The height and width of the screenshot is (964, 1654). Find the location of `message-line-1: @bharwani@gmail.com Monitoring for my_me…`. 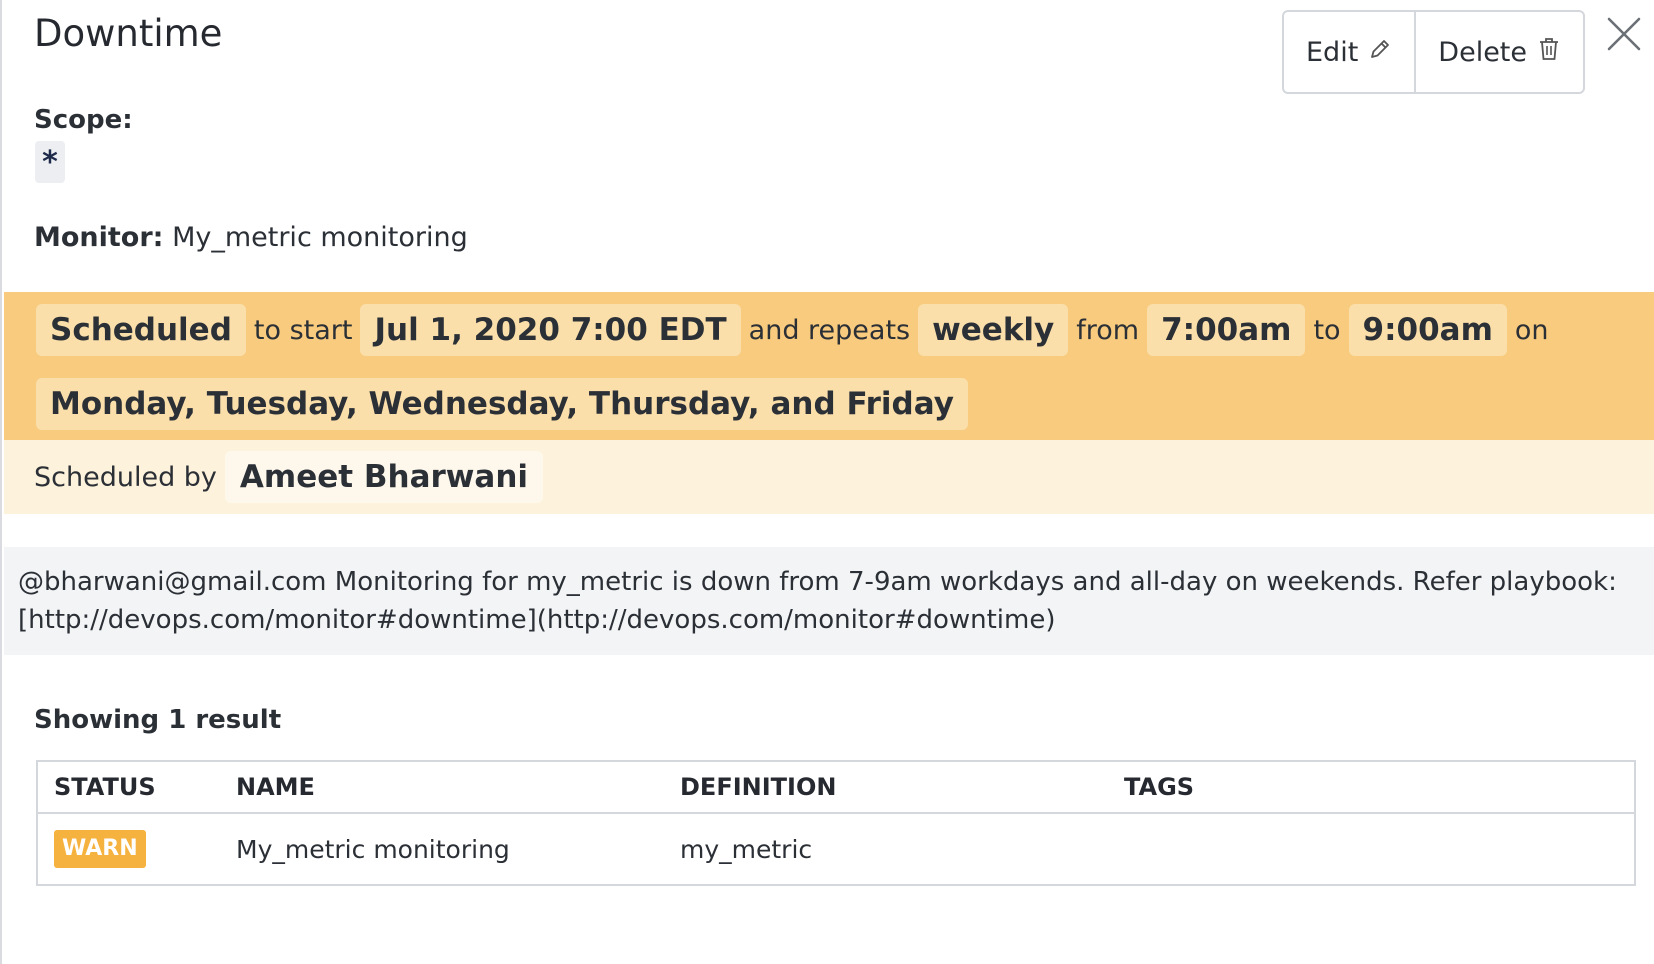

message-line-1: @bharwani@gmail.com Monitoring for my_me… is located at coordinates (817, 582).